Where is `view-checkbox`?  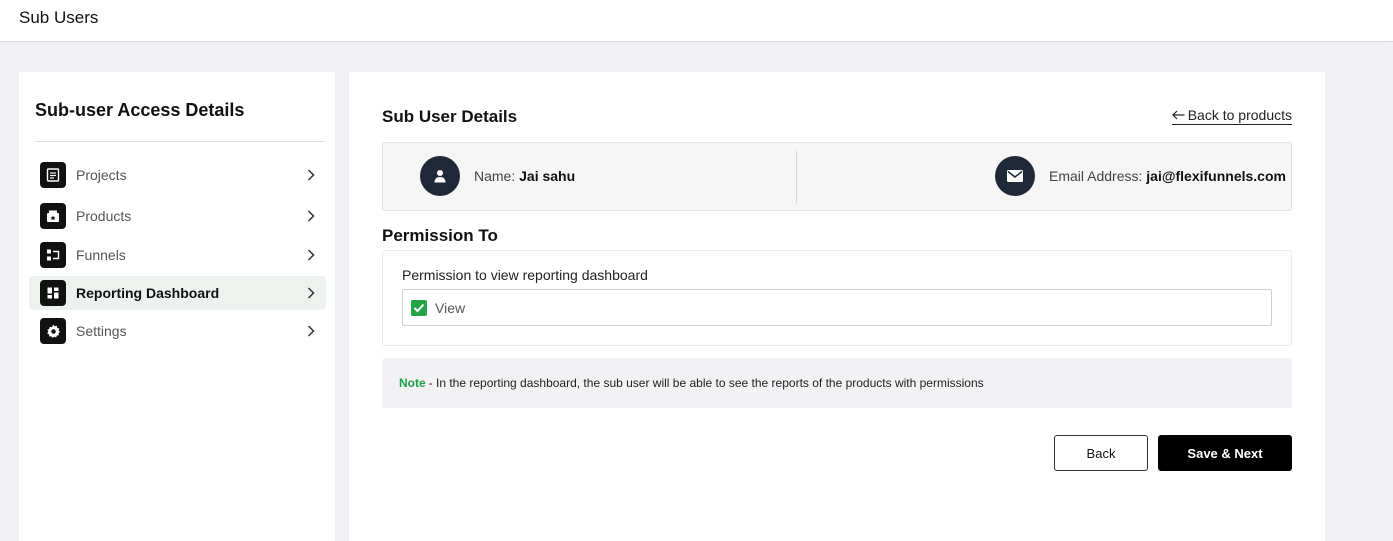
view-checkbox is located at coordinates (419, 307).